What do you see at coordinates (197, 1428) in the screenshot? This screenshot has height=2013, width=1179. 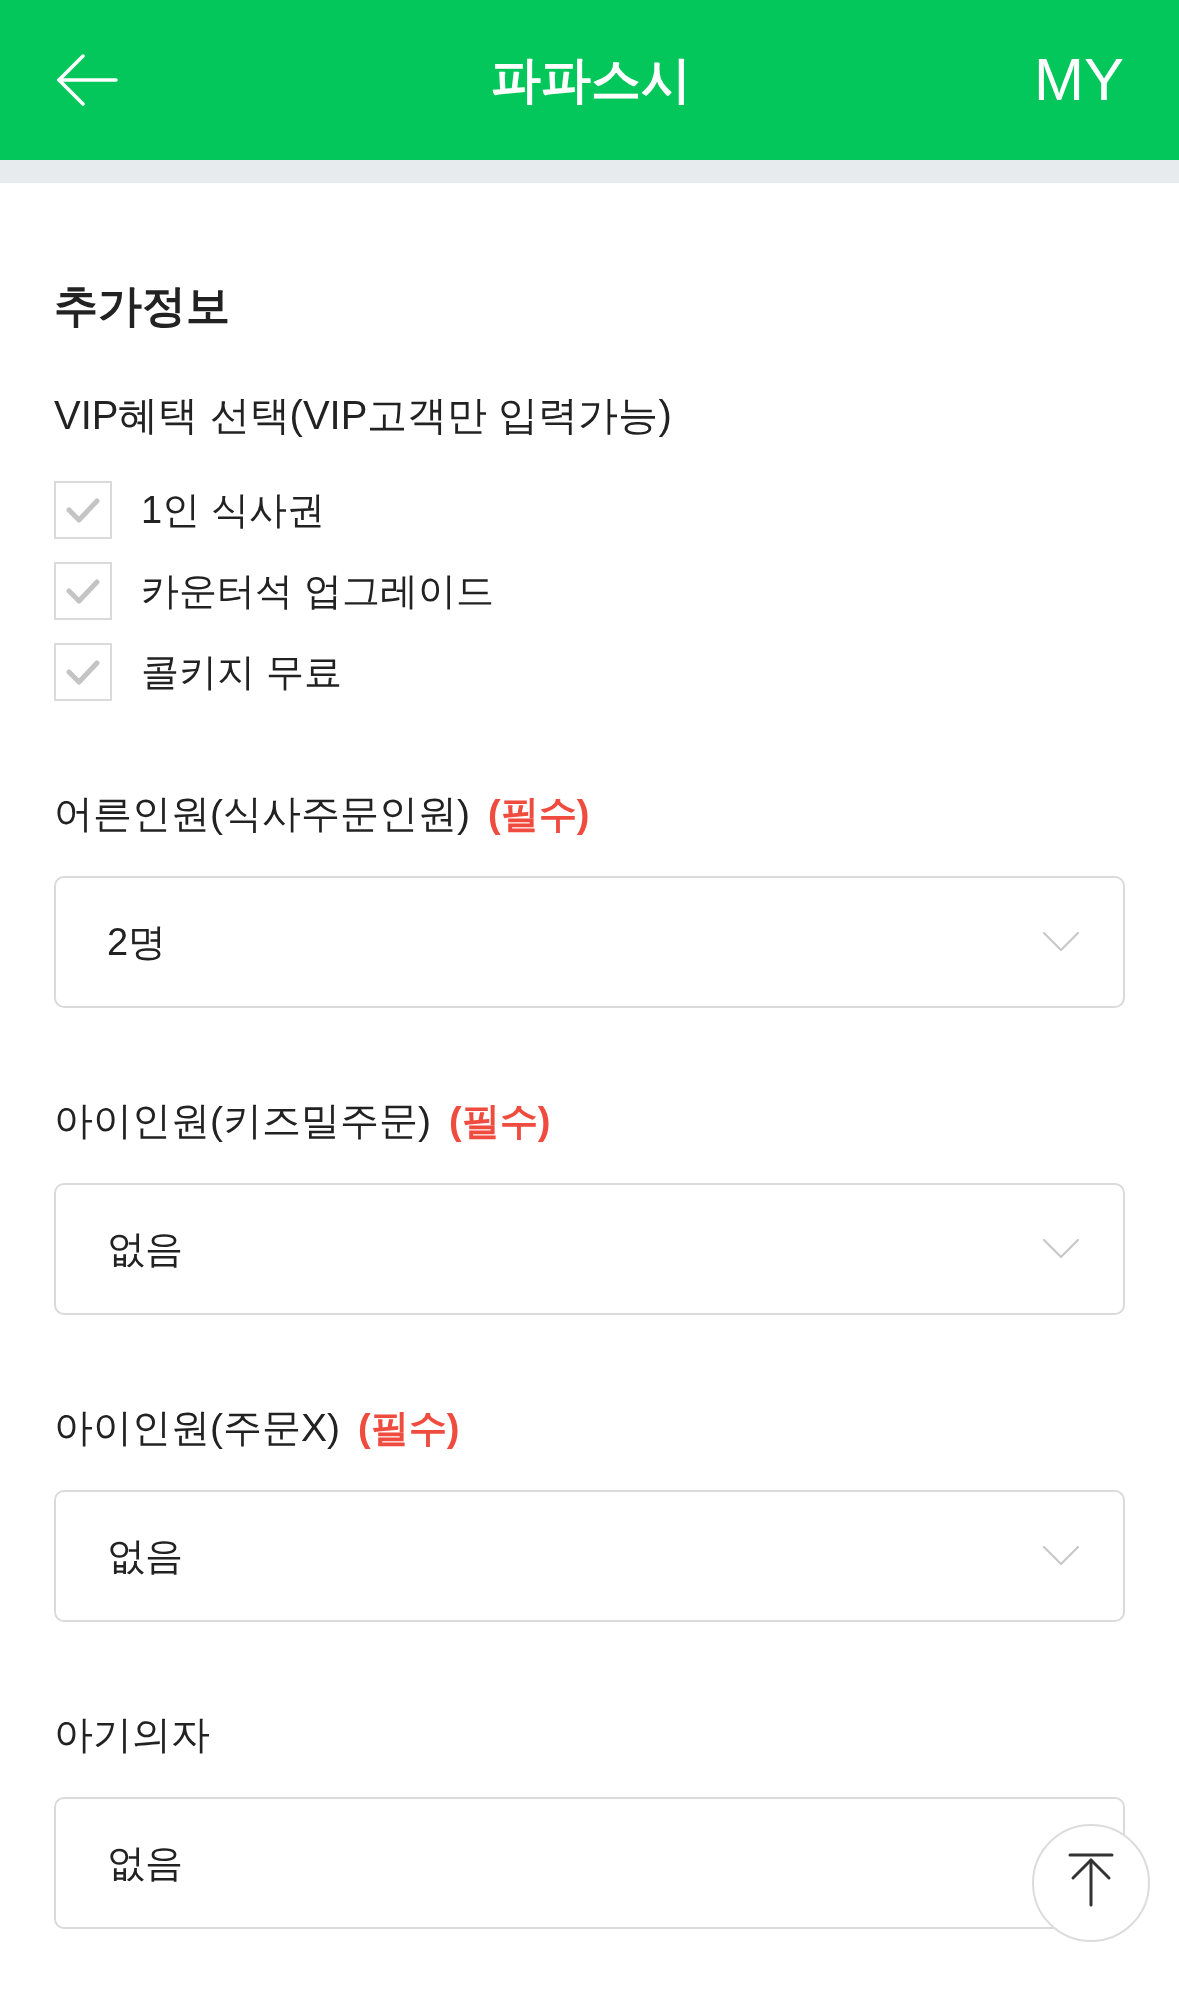 I see `field-label: 아이인원(주문X)` at bounding box center [197, 1428].